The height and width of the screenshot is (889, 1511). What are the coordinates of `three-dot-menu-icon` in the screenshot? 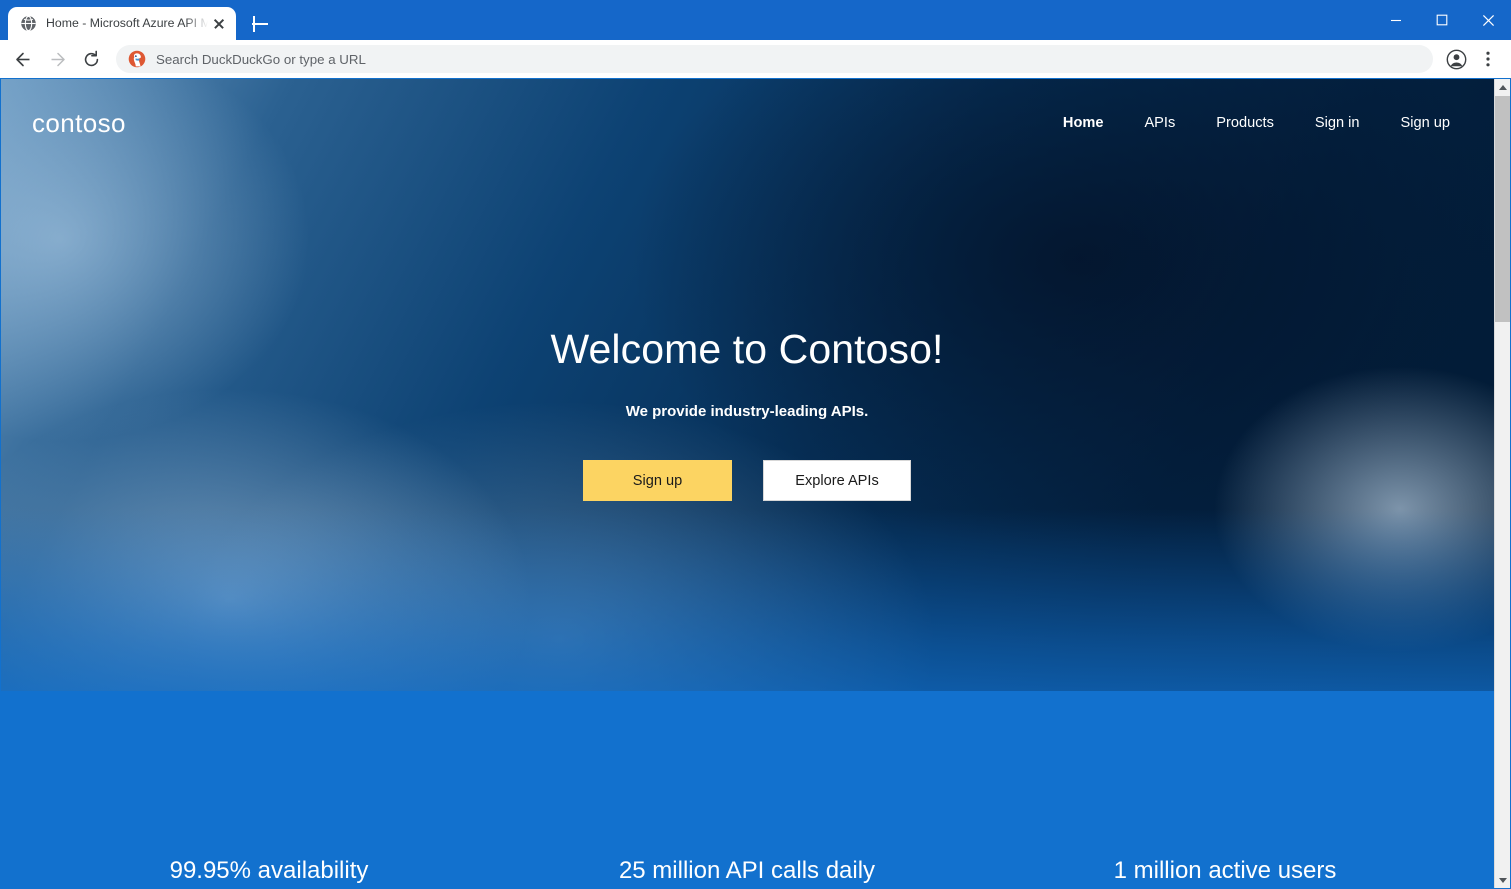 It's located at (1488, 59).